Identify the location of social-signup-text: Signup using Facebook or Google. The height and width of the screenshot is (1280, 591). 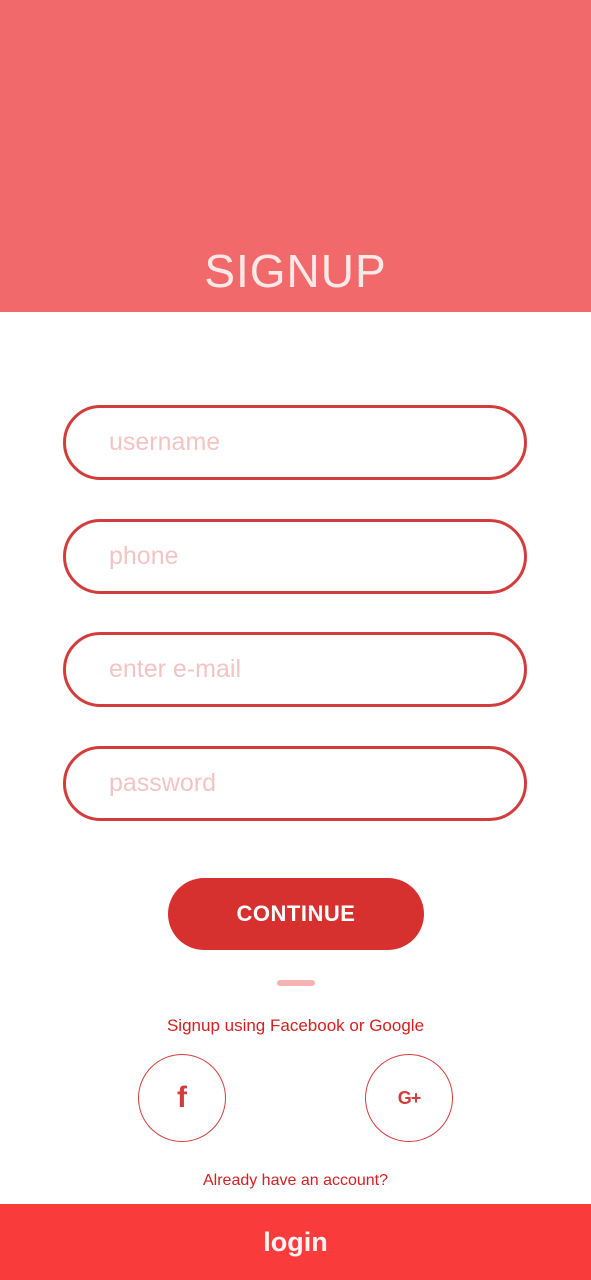
(295, 1025).